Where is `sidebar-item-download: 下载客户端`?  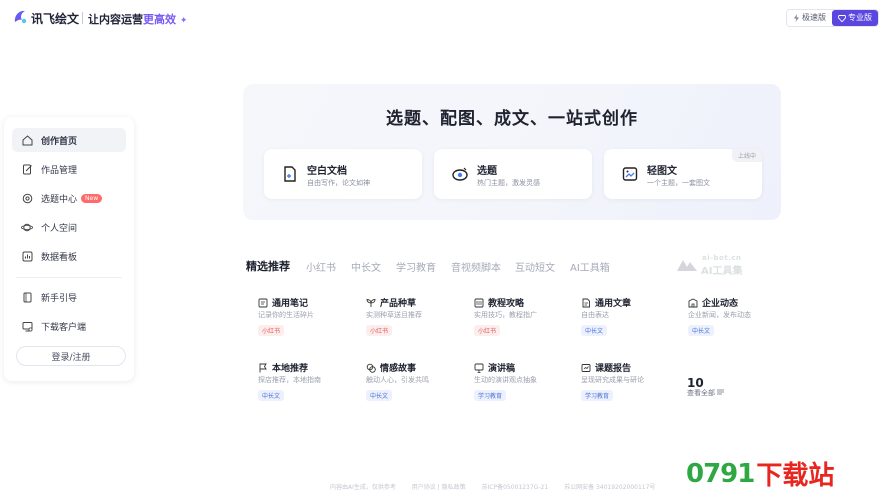
sidebar-item-download: 下载客户端 is located at coordinates (69, 326).